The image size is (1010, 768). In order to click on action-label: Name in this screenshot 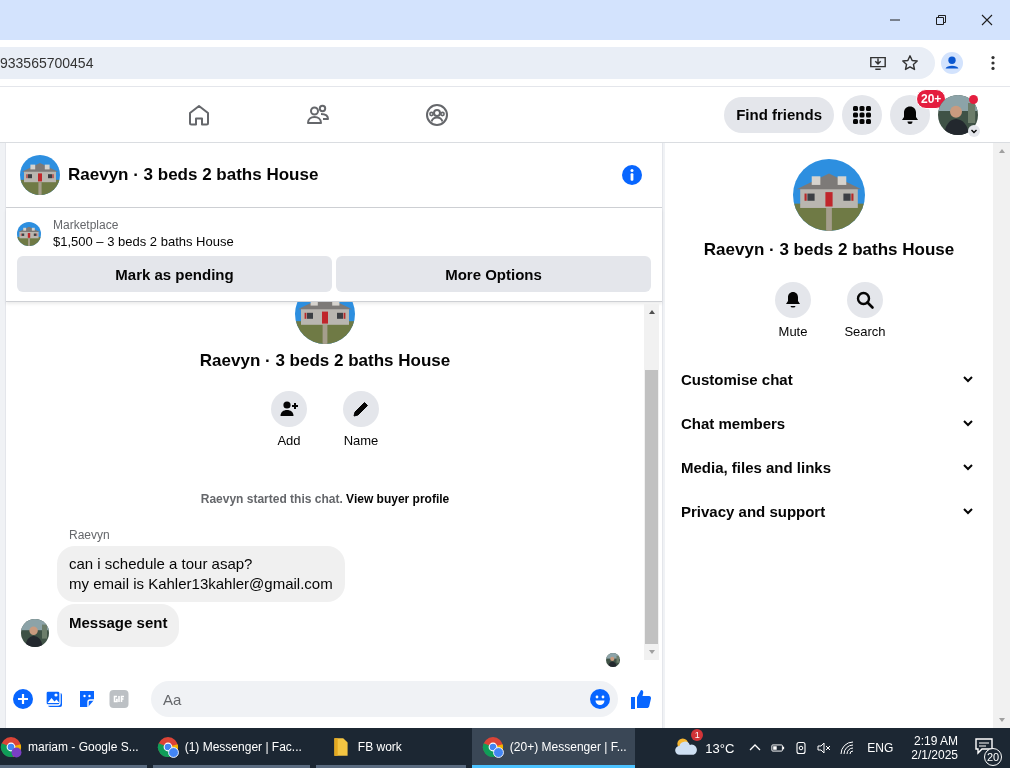, I will do `click(361, 440)`.